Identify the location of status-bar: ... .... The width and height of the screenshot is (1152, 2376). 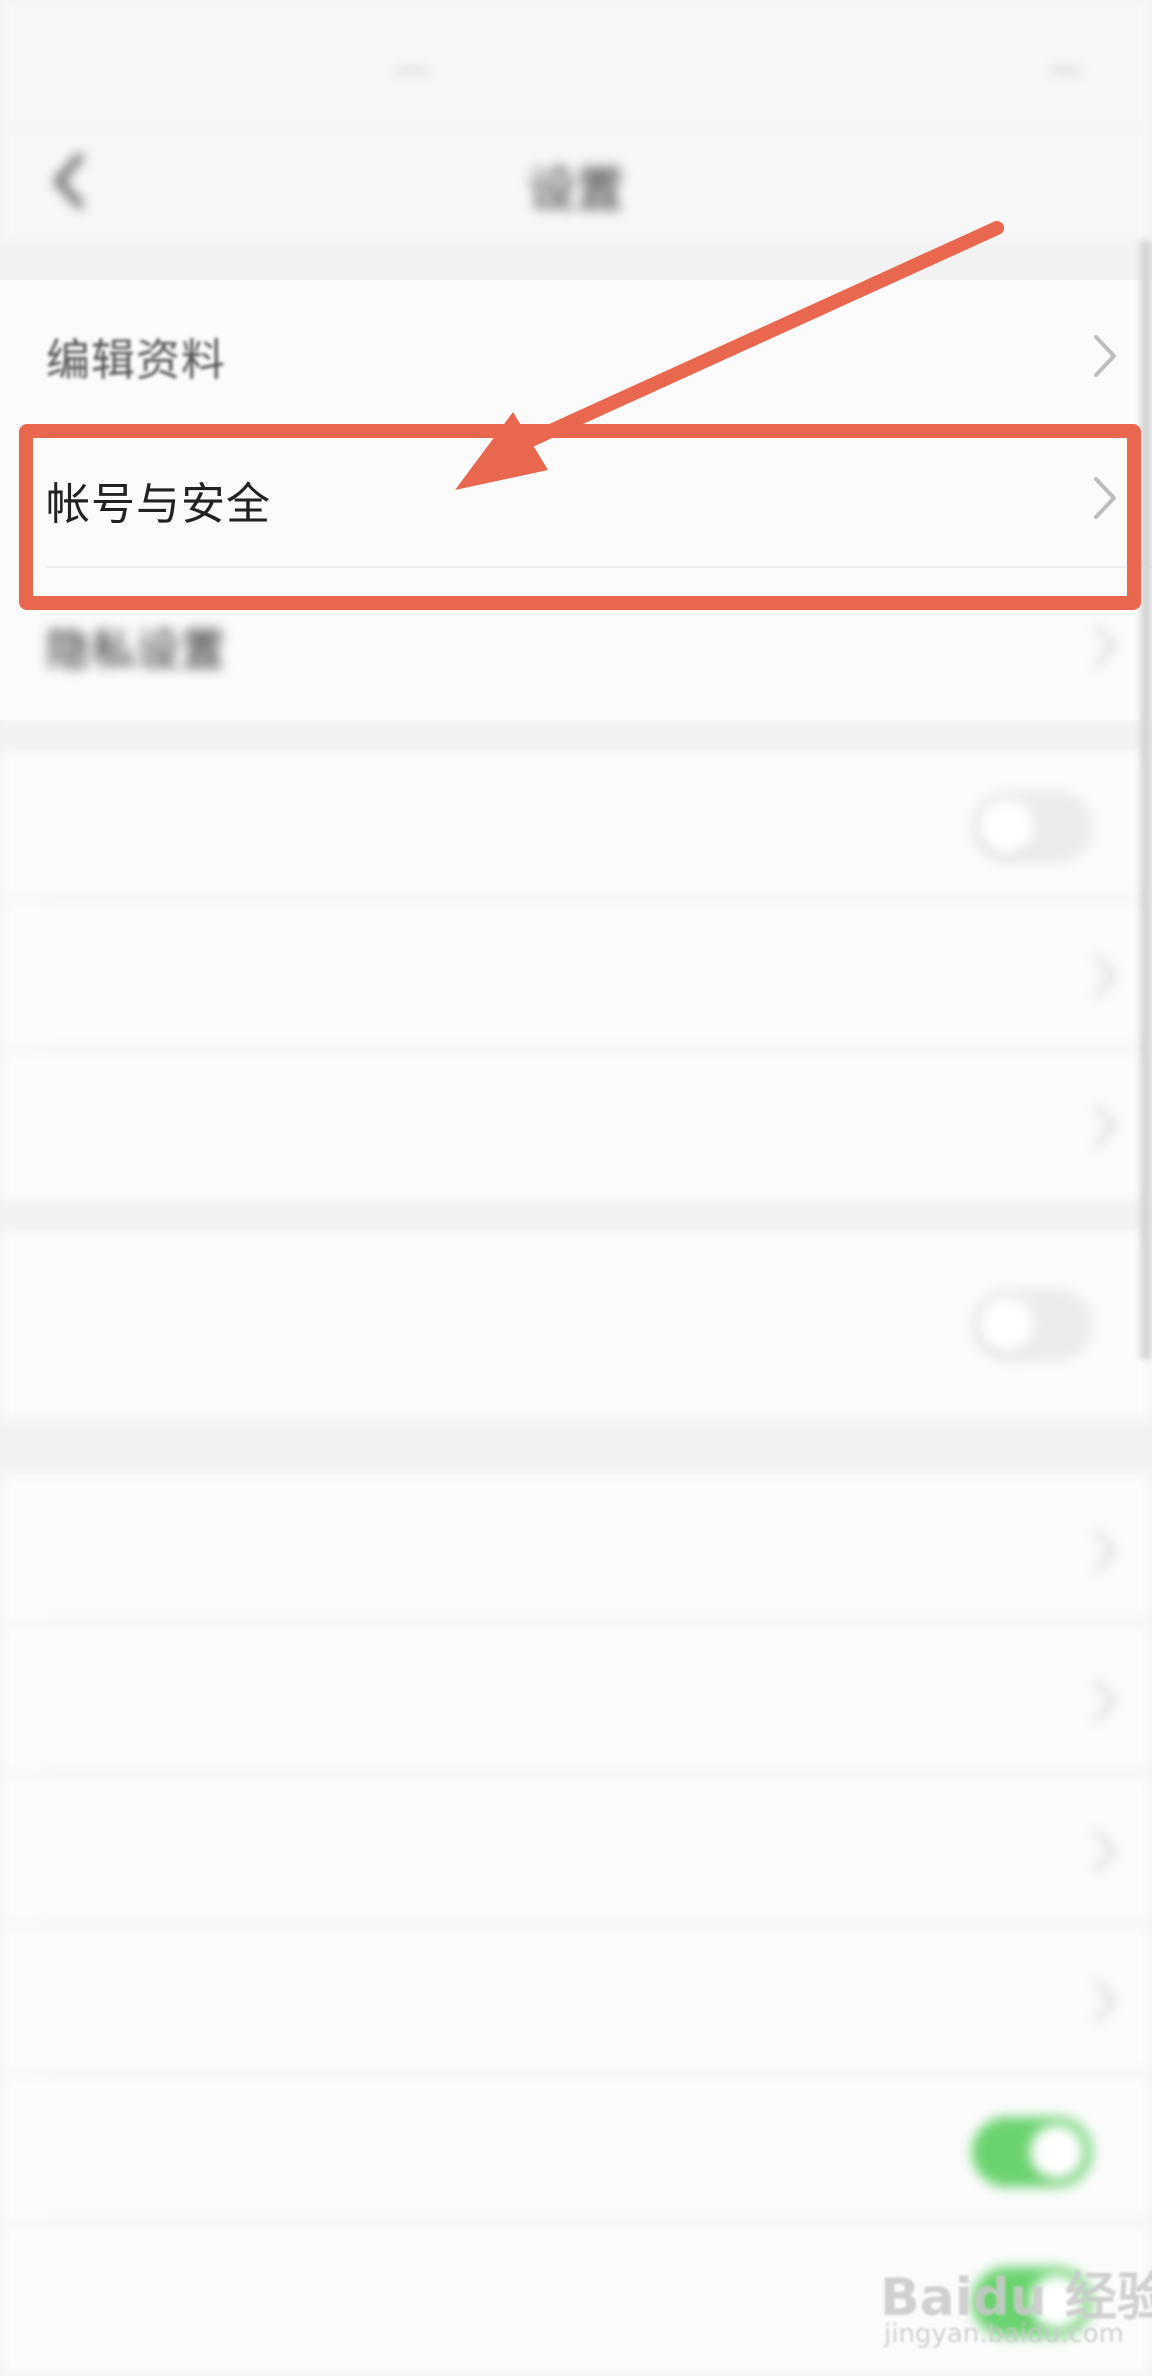
(576, 65).